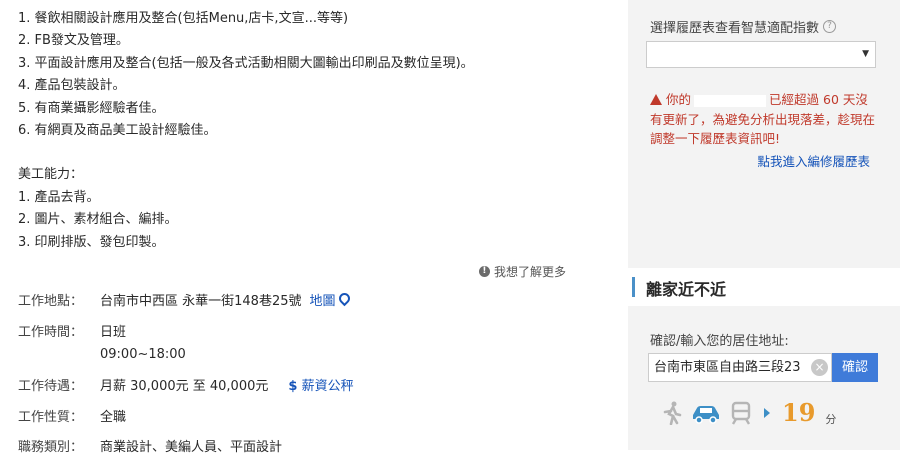 This screenshot has height=455, width=900. I want to click on commute-modes: 19 分, so click(749, 412).